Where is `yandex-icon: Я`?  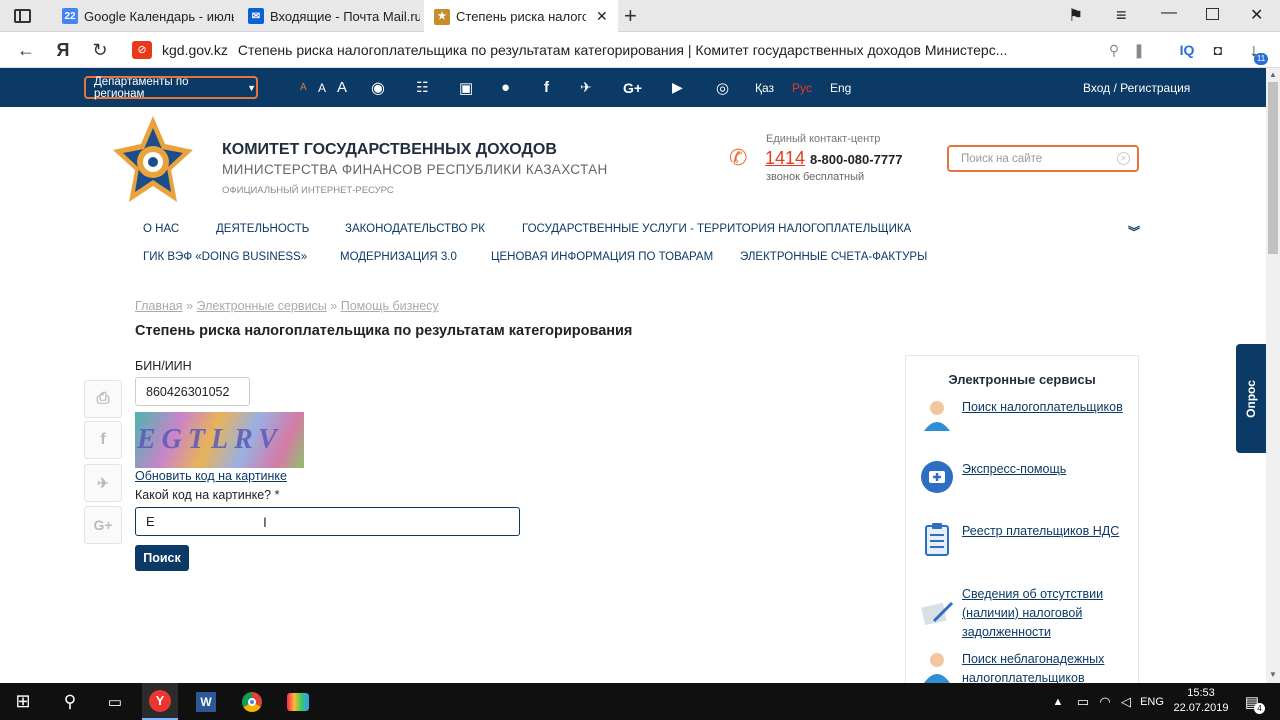 yandex-icon: Я is located at coordinates (63, 50).